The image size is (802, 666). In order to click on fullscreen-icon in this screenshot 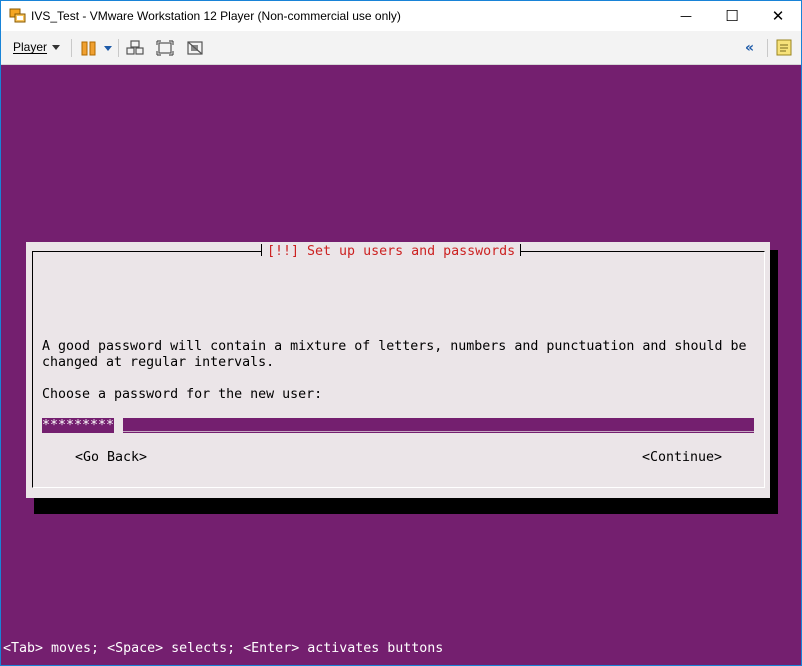, I will do `click(165, 48)`.